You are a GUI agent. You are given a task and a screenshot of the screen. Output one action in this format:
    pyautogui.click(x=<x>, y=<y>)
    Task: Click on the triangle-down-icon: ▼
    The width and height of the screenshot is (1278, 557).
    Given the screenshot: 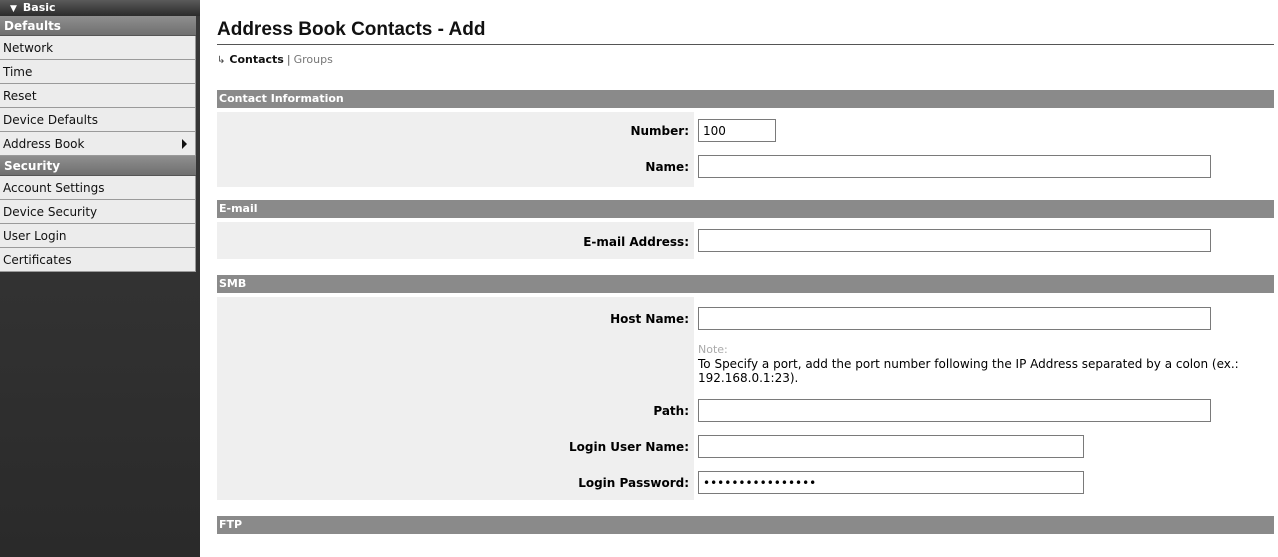 What is the action you would take?
    pyautogui.click(x=13, y=9)
    